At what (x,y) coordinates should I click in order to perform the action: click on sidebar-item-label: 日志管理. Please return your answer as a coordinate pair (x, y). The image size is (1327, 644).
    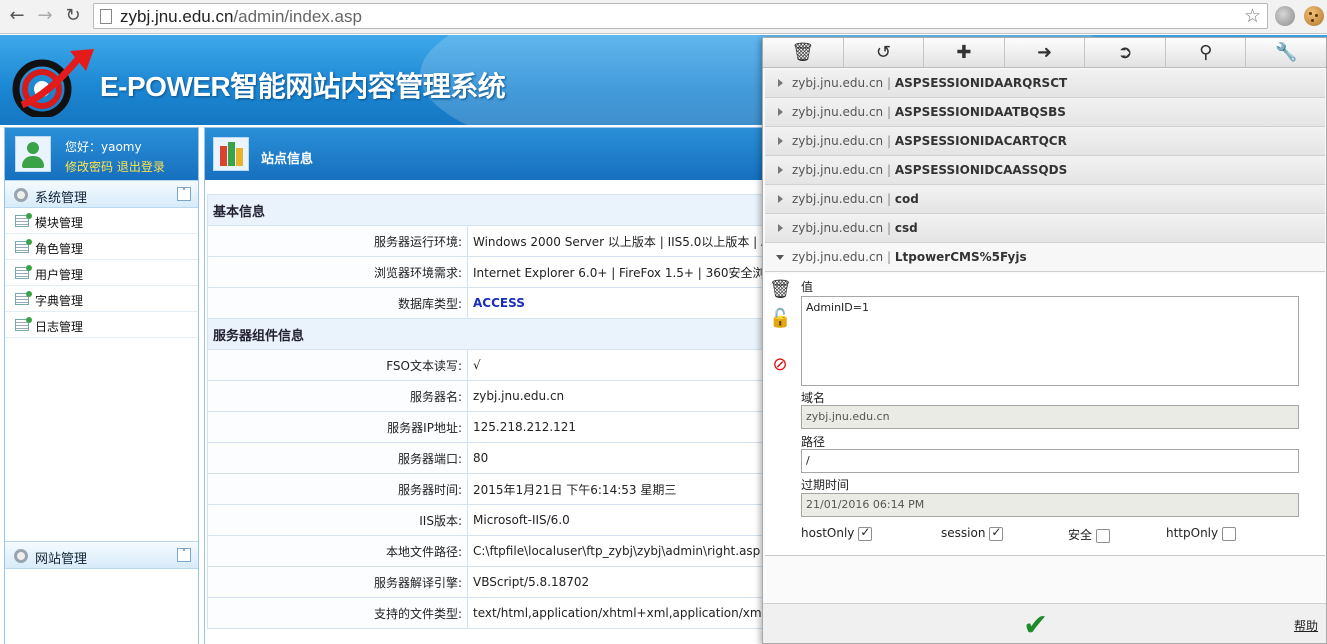
    Looking at the image, I should click on (59, 327).